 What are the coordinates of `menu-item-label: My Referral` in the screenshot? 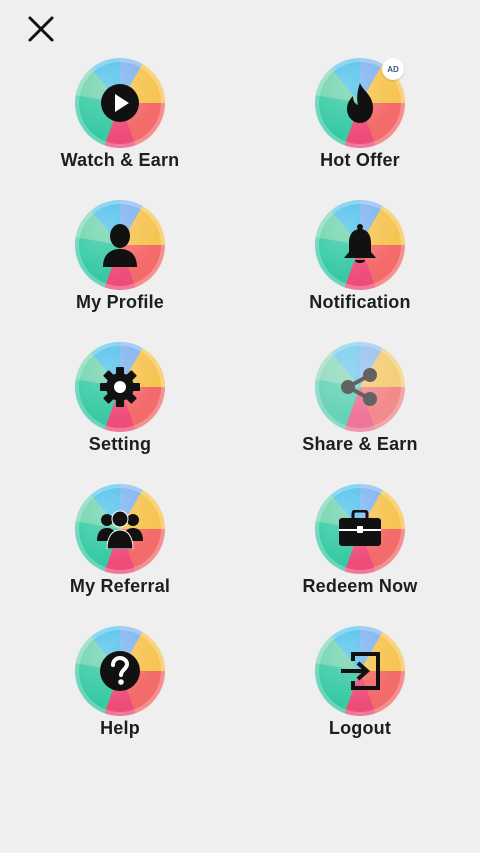 It's located at (120, 586).